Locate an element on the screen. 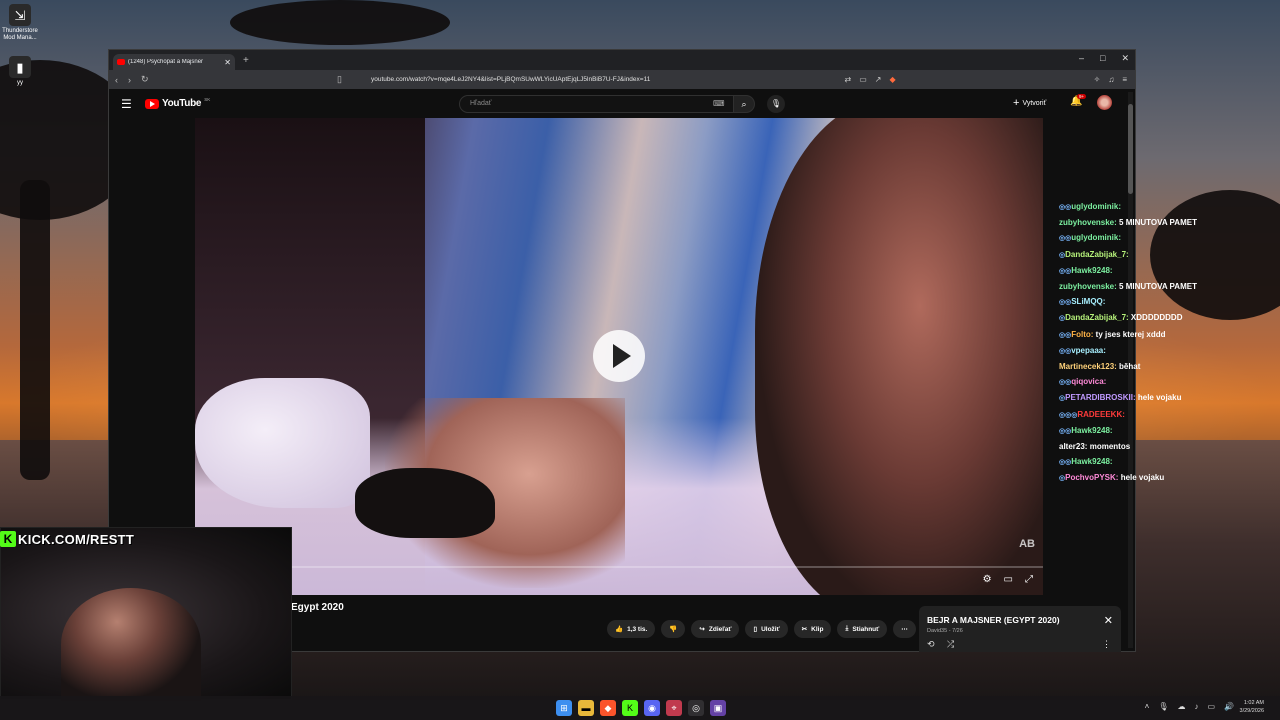 This screenshot has width=1280, height=720. chat-username: alter23: is located at coordinates (1073, 446).